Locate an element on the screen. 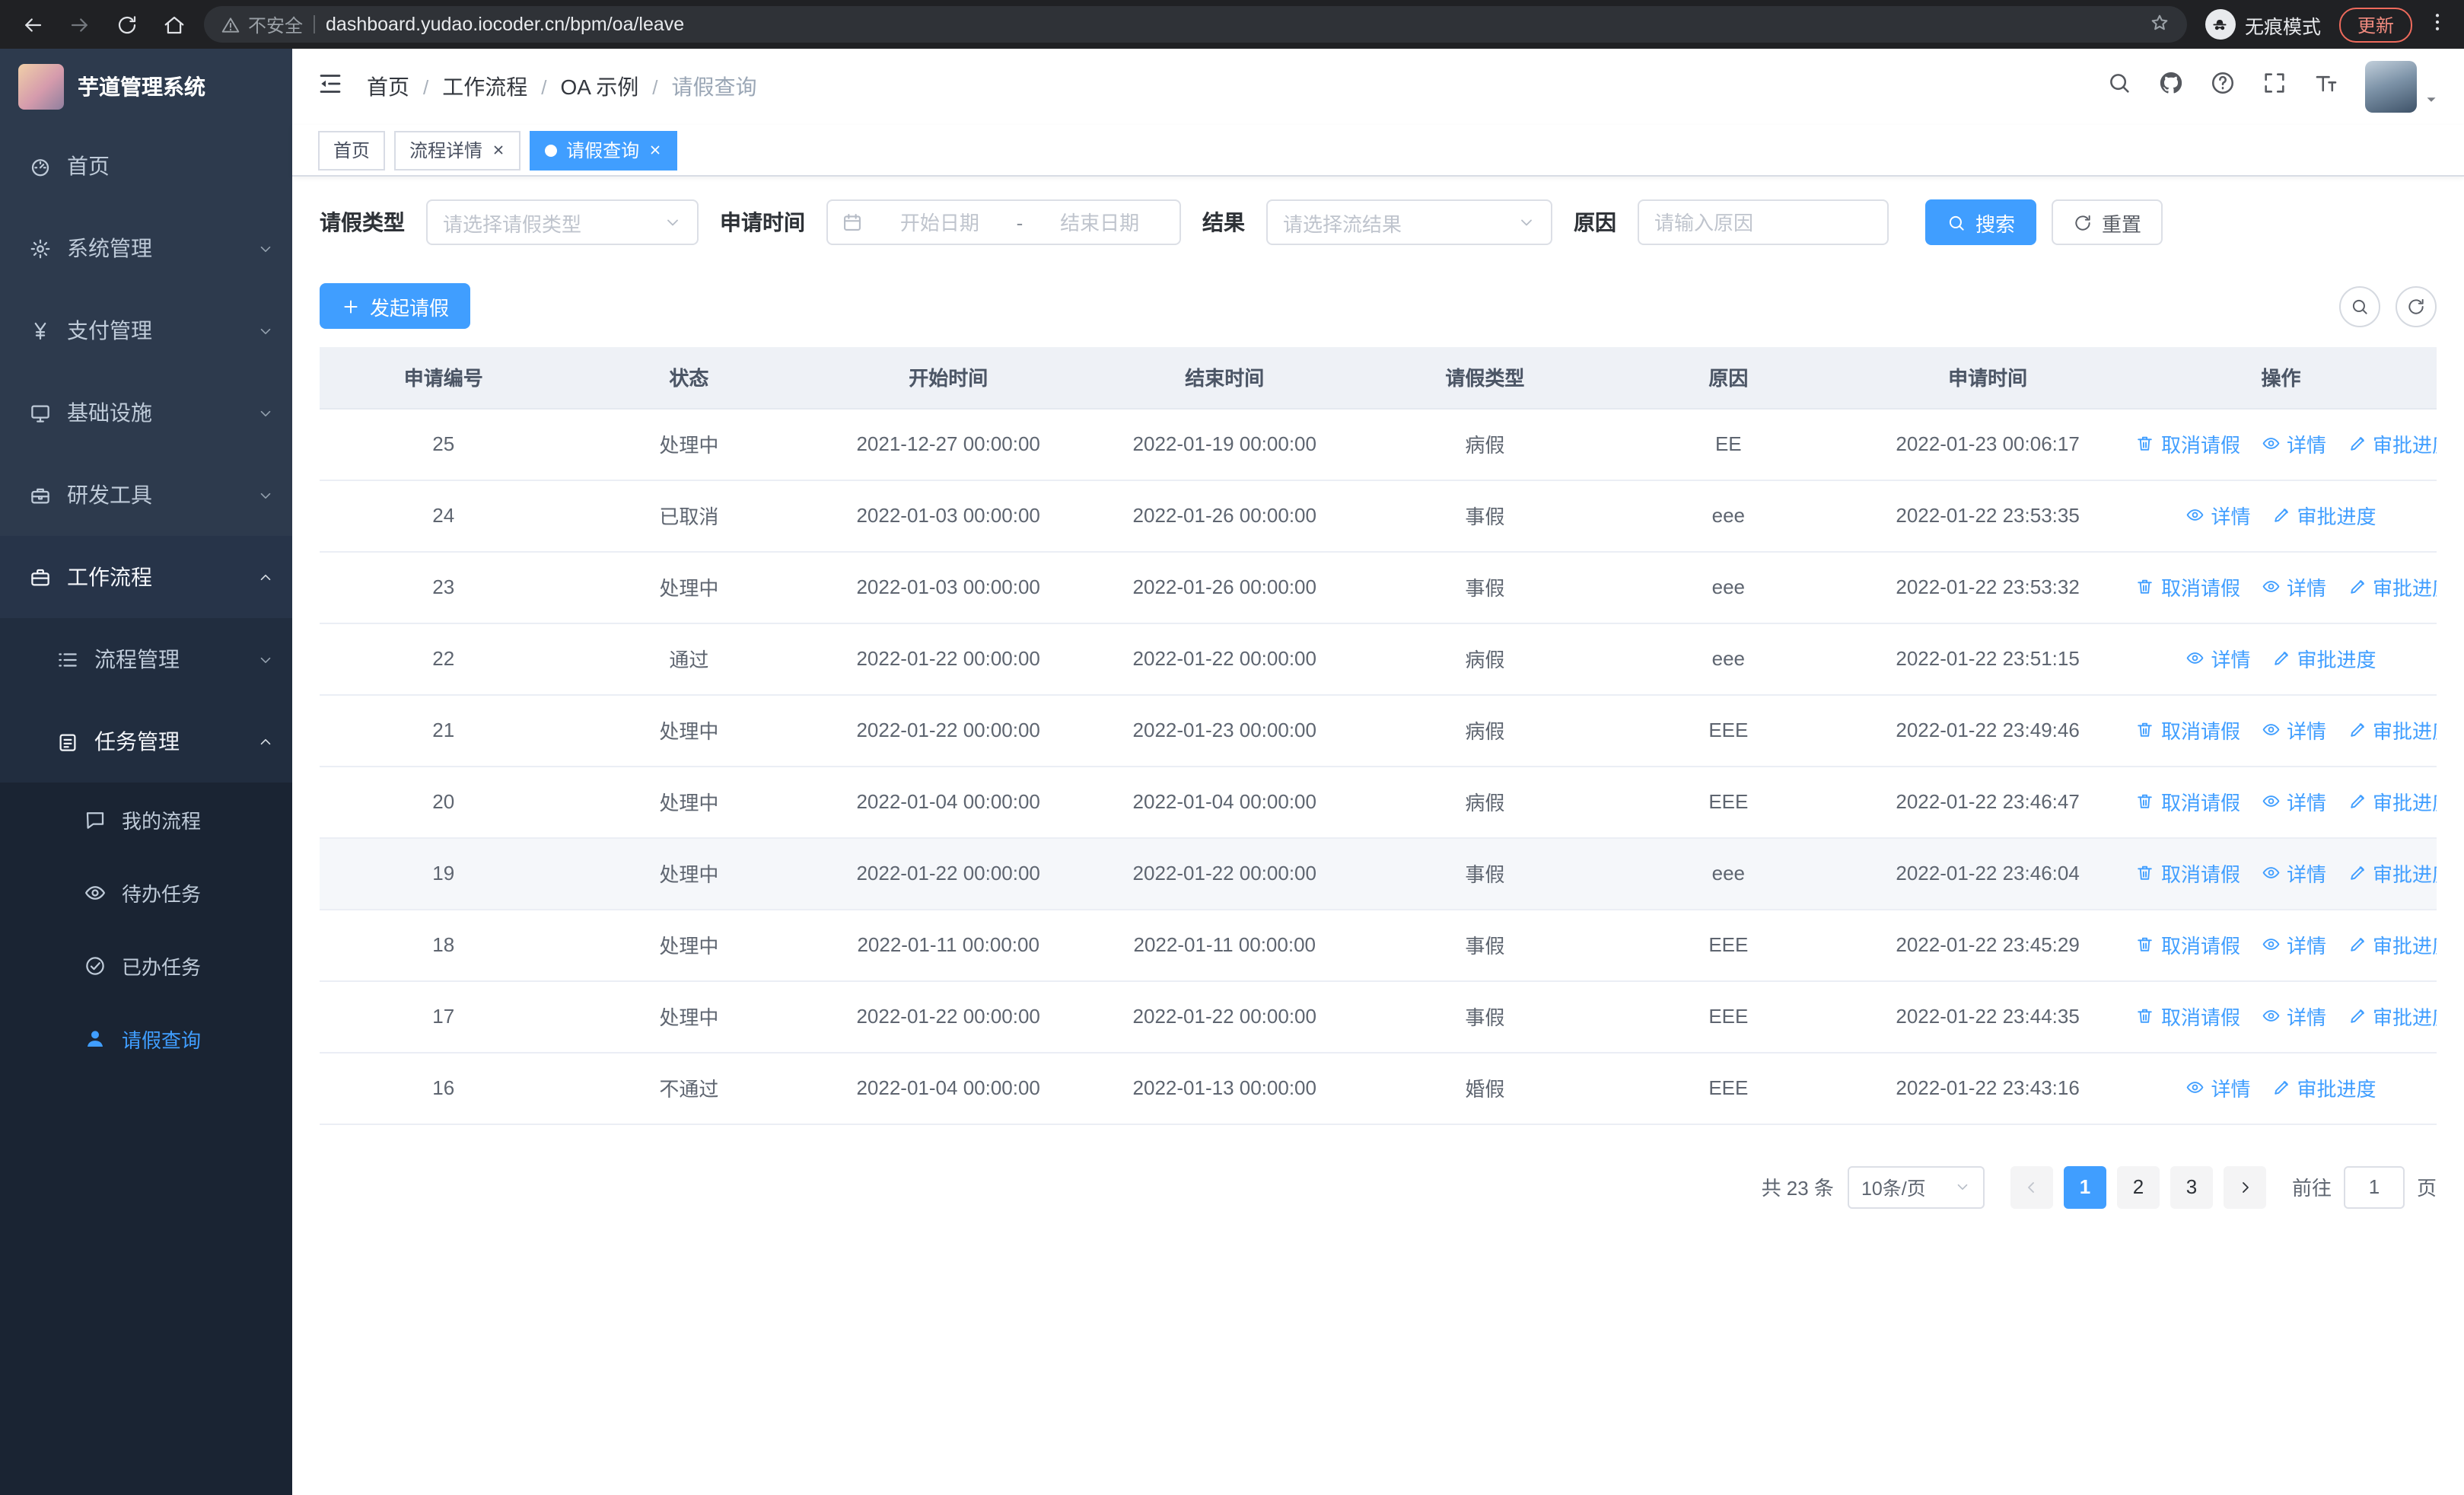  browser-menu-button is located at coordinates (2437, 25).